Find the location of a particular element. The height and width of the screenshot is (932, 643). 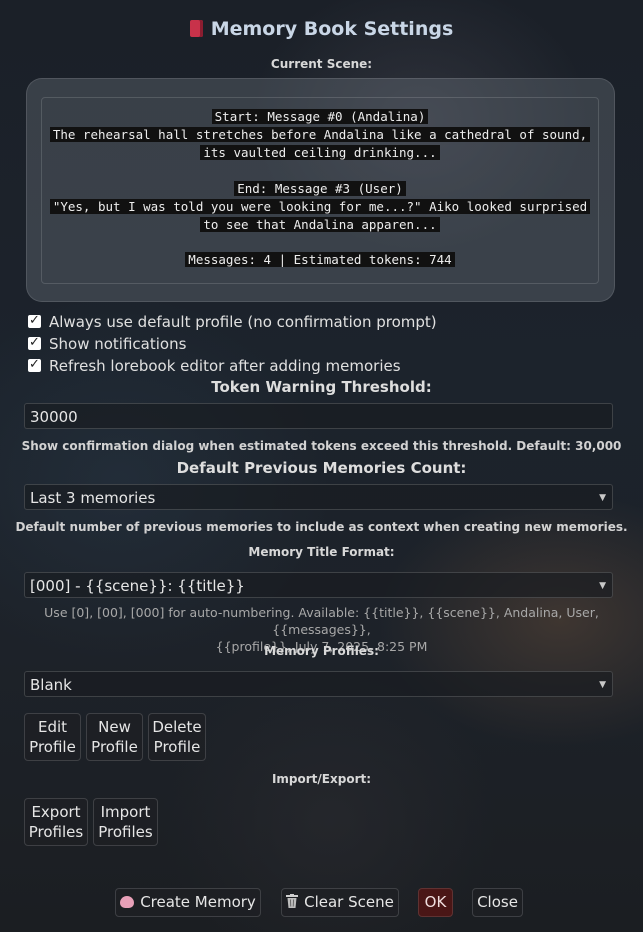

create-memory-button: Create Memory is located at coordinates (188, 902).